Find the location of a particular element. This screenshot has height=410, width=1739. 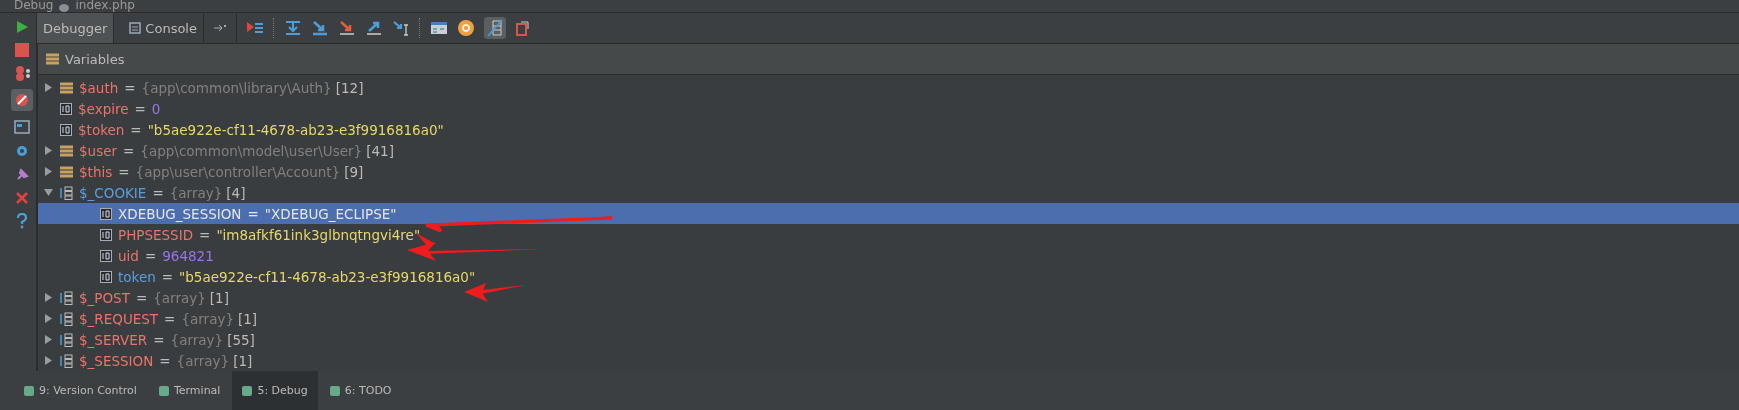

evaluate-icon is located at coordinates (438, 28).